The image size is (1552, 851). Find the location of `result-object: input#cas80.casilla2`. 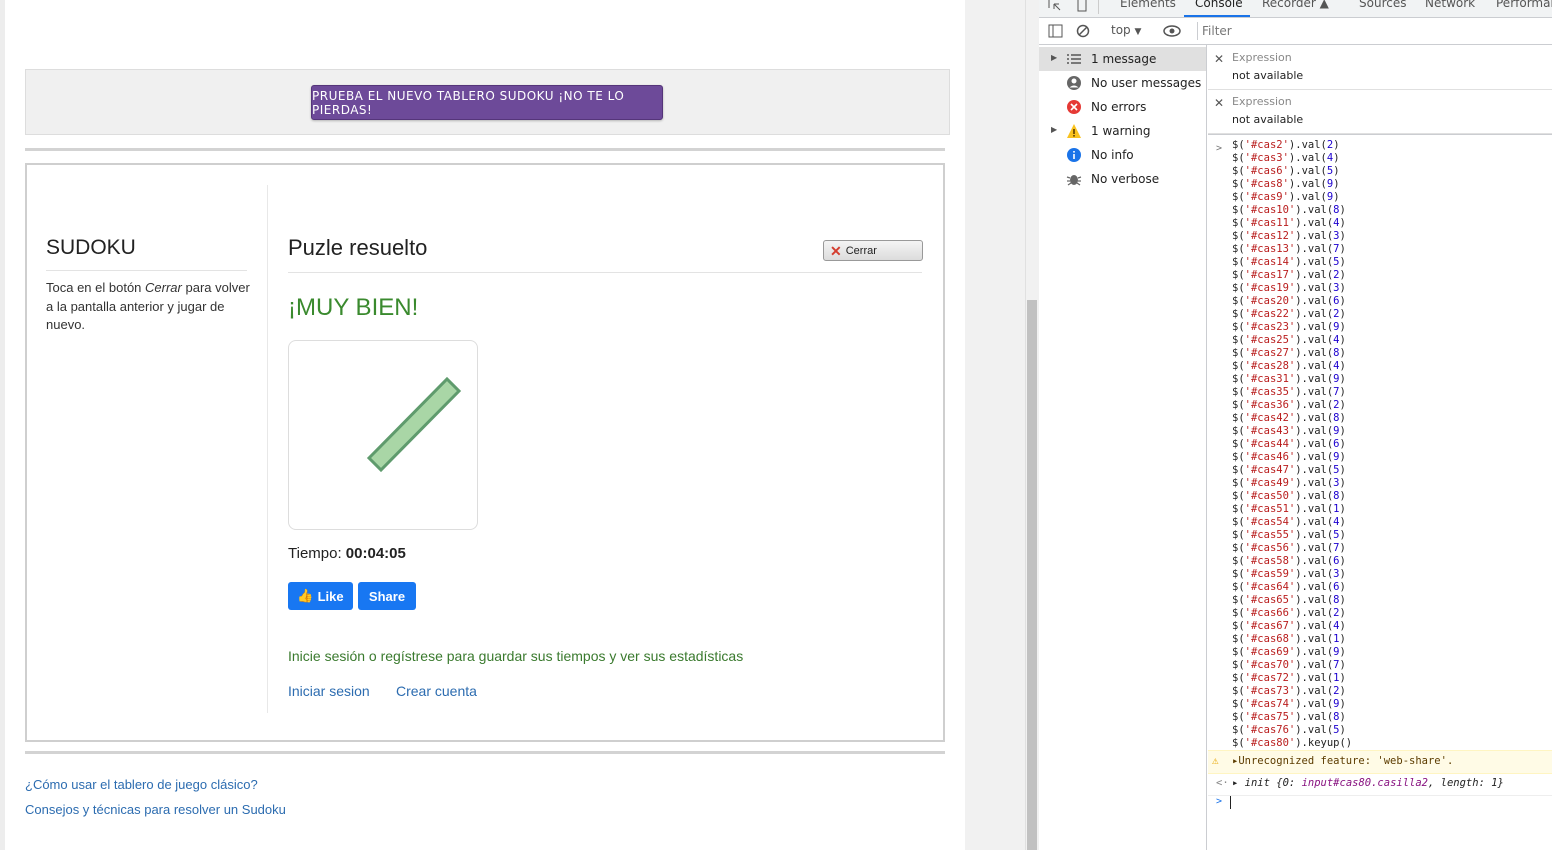

result-object: input#cas80.casilla2 is located at coordinates (1364, 783).